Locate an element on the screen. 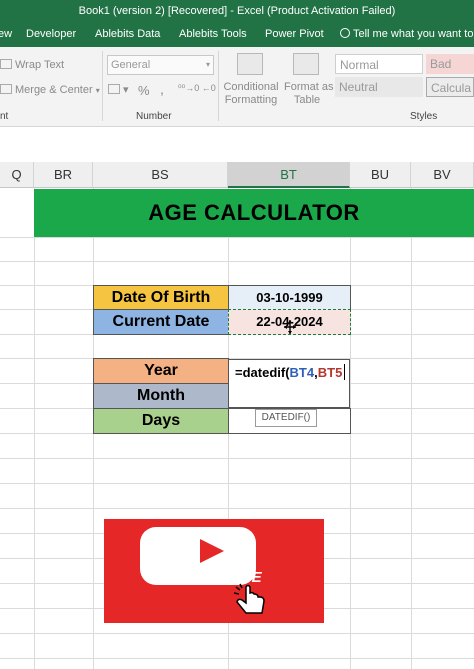 This screenshot has height=669, width=474. conditional-formatting-button: Conditional Formatting is located at coordinates (251, 94).